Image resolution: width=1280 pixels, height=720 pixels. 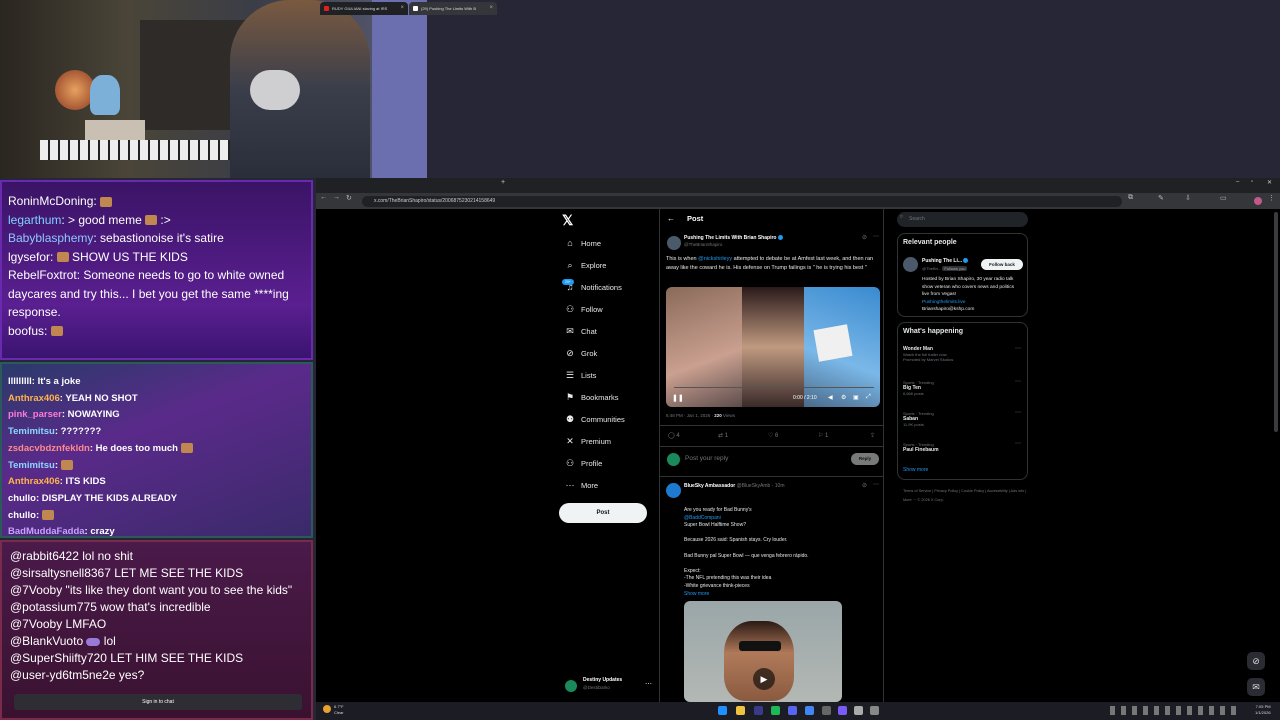 What do you see at coordinates (671, 218) in the screenshot?
I see `back-arrow-icon: ←` at bounding box center [671, 218].